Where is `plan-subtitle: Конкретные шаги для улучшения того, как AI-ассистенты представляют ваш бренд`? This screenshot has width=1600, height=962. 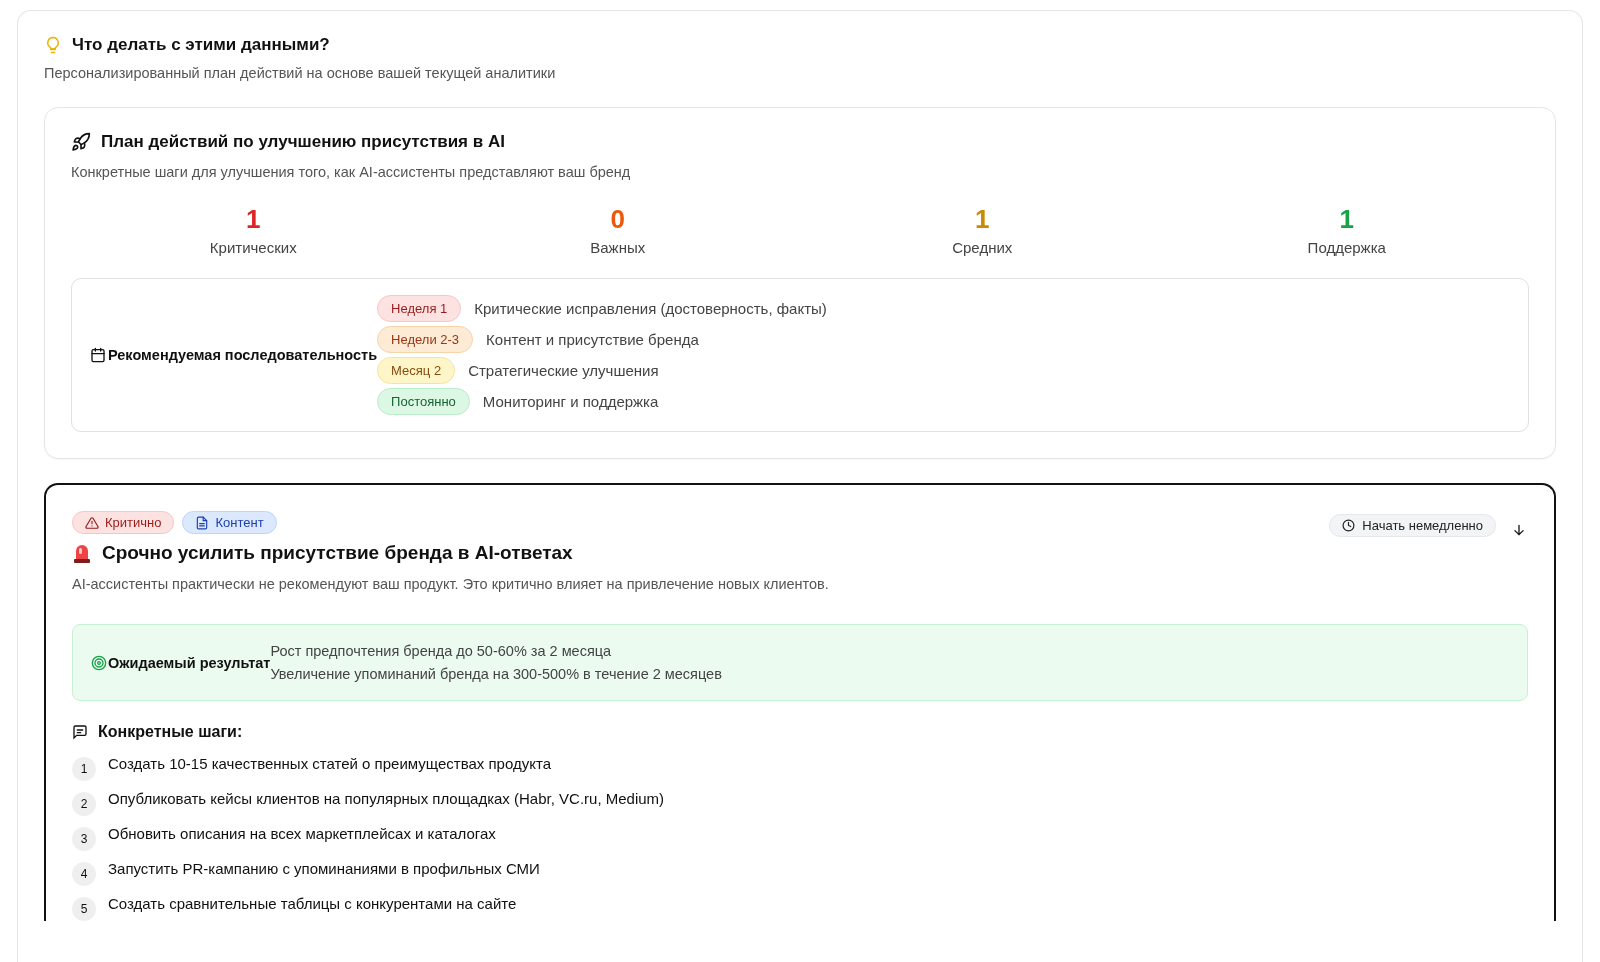 plan-subtitle: Конкретные шаги для улучшения того, как AI-ассистенты представляют ваш бренд is located at coordinates (351, 172).